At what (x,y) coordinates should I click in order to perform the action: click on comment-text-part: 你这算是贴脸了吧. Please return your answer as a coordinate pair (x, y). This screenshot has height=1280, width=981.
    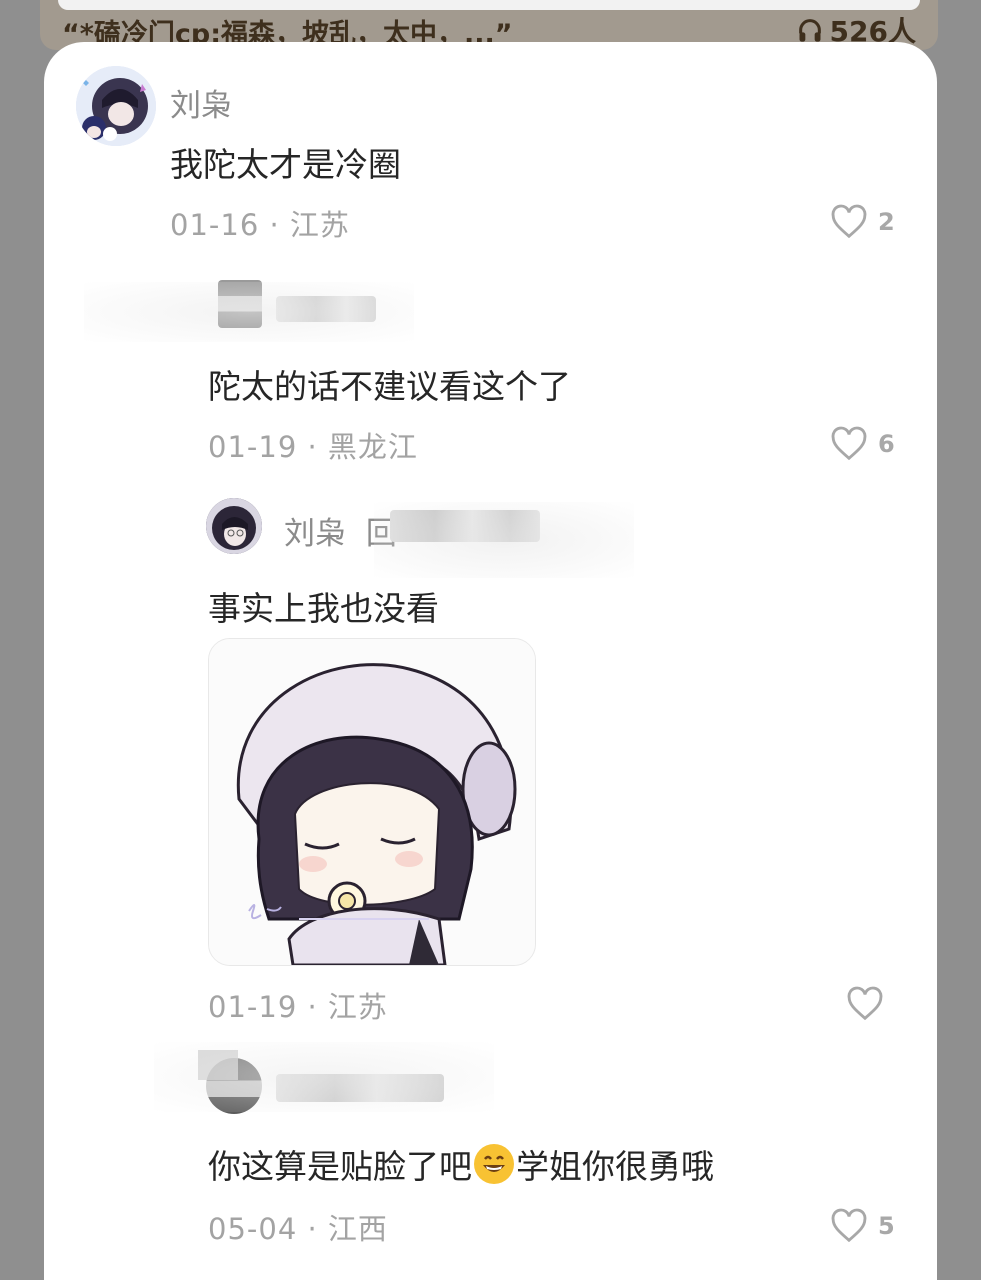
    Looking at the image, I should click on (340, 1166).